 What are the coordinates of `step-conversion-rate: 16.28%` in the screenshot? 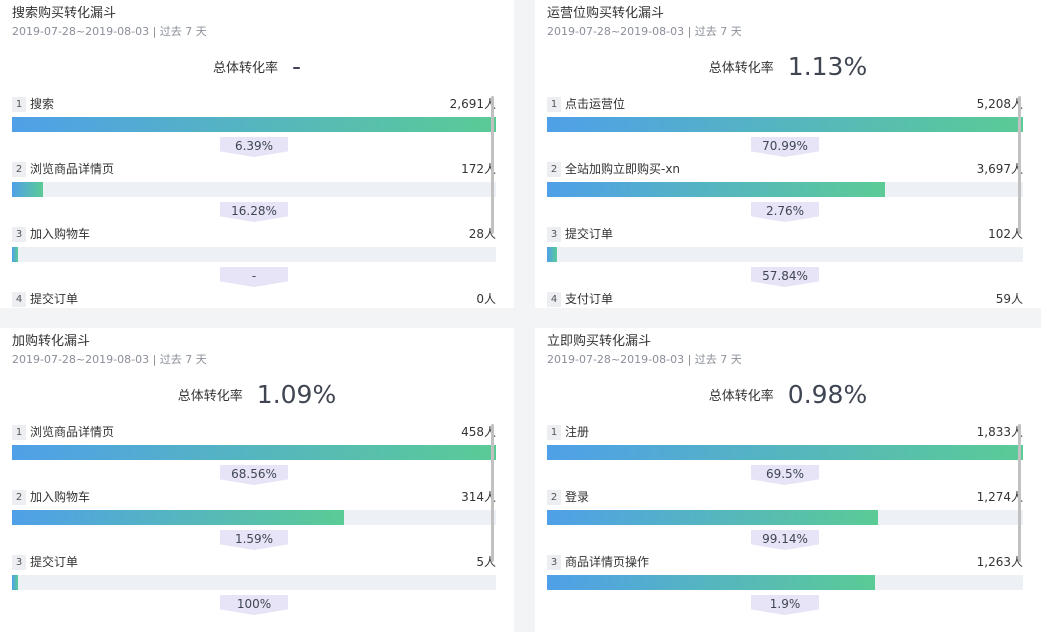 It's located at (254, 212).